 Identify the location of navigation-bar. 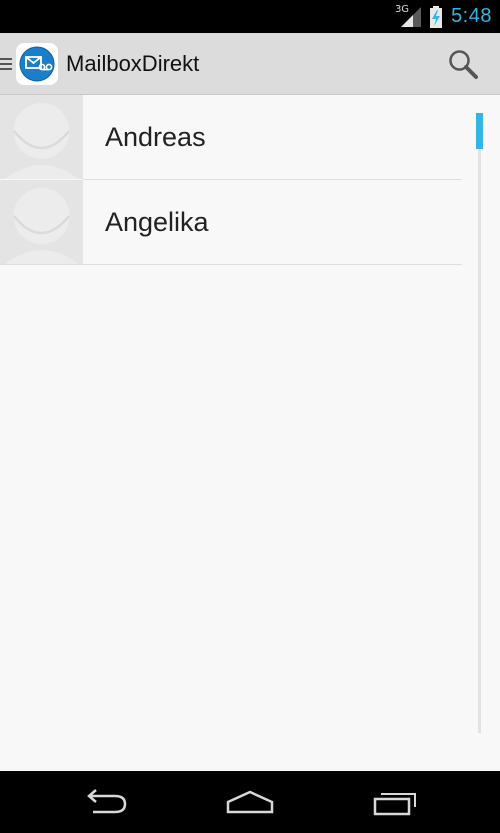
(250, 802).